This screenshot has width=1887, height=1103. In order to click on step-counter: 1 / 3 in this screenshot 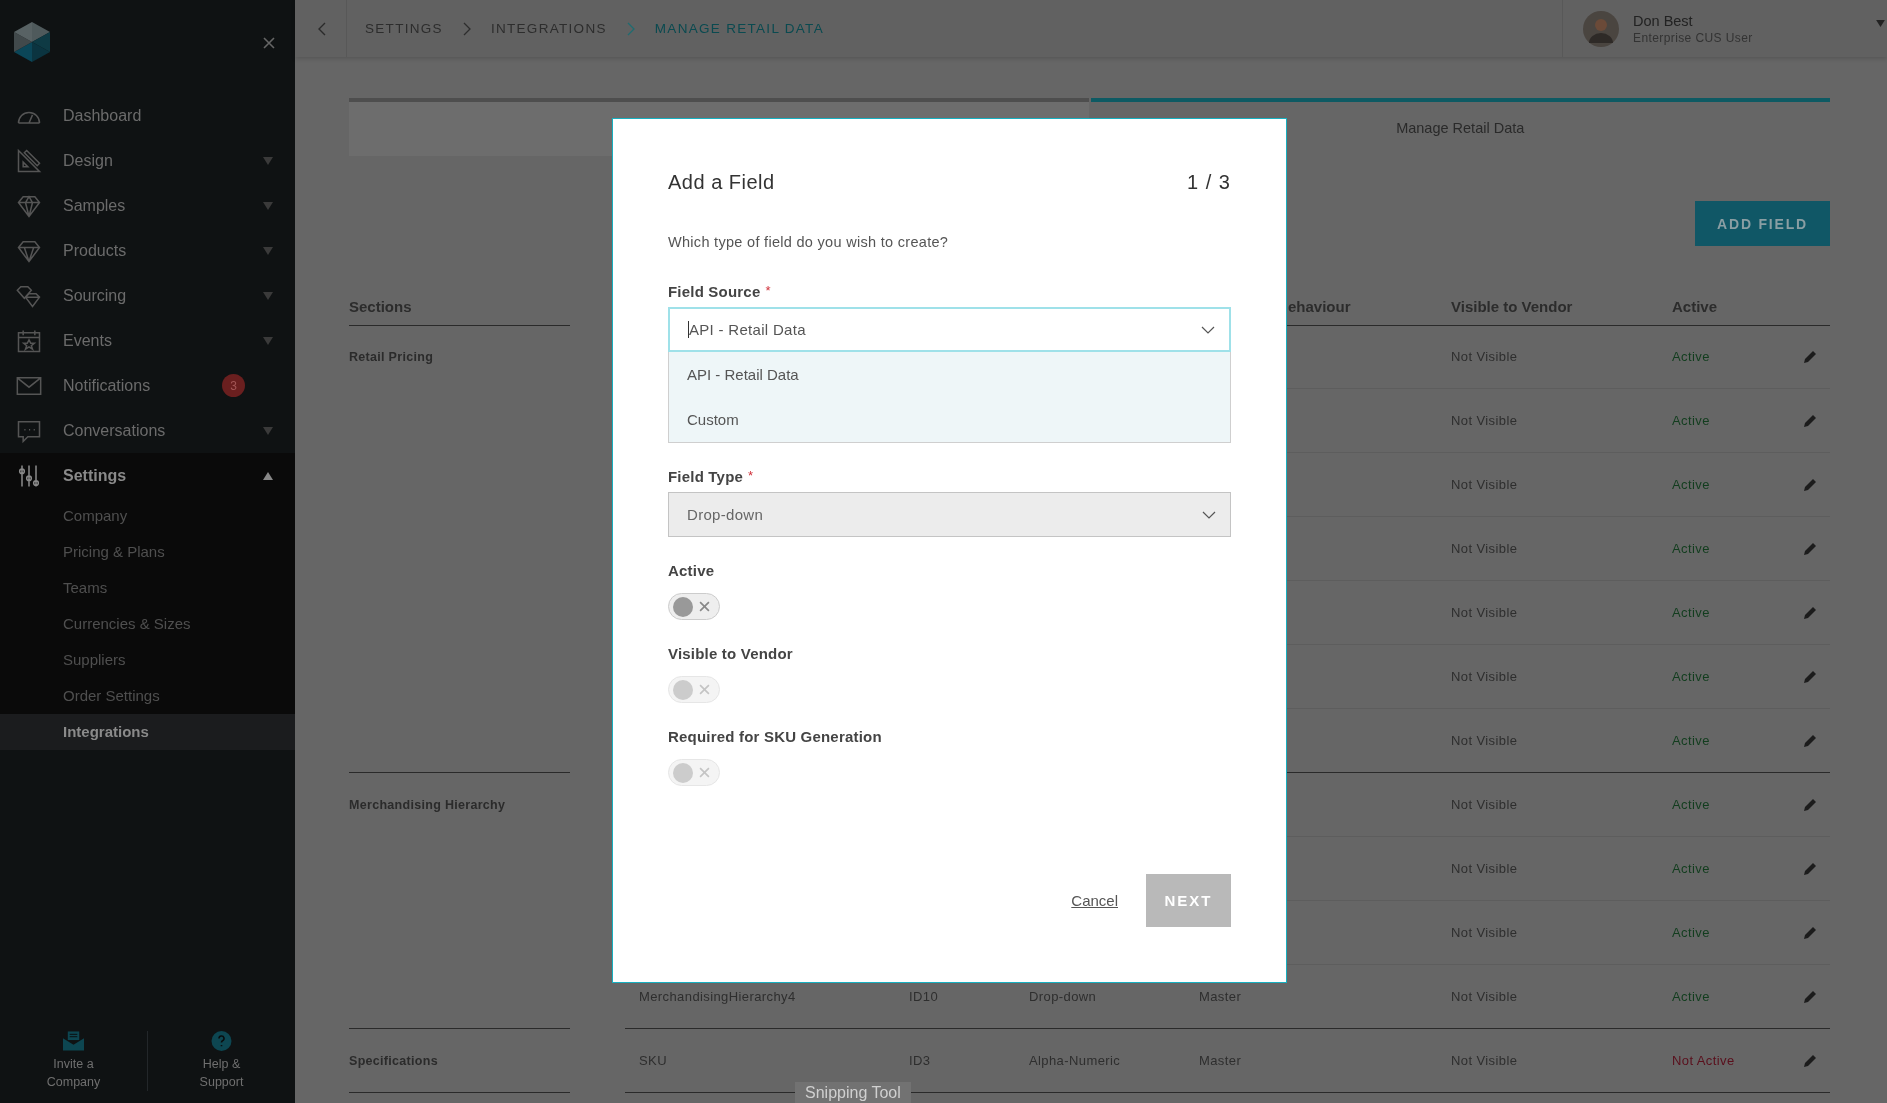, I will do `click(1209, 182)`.